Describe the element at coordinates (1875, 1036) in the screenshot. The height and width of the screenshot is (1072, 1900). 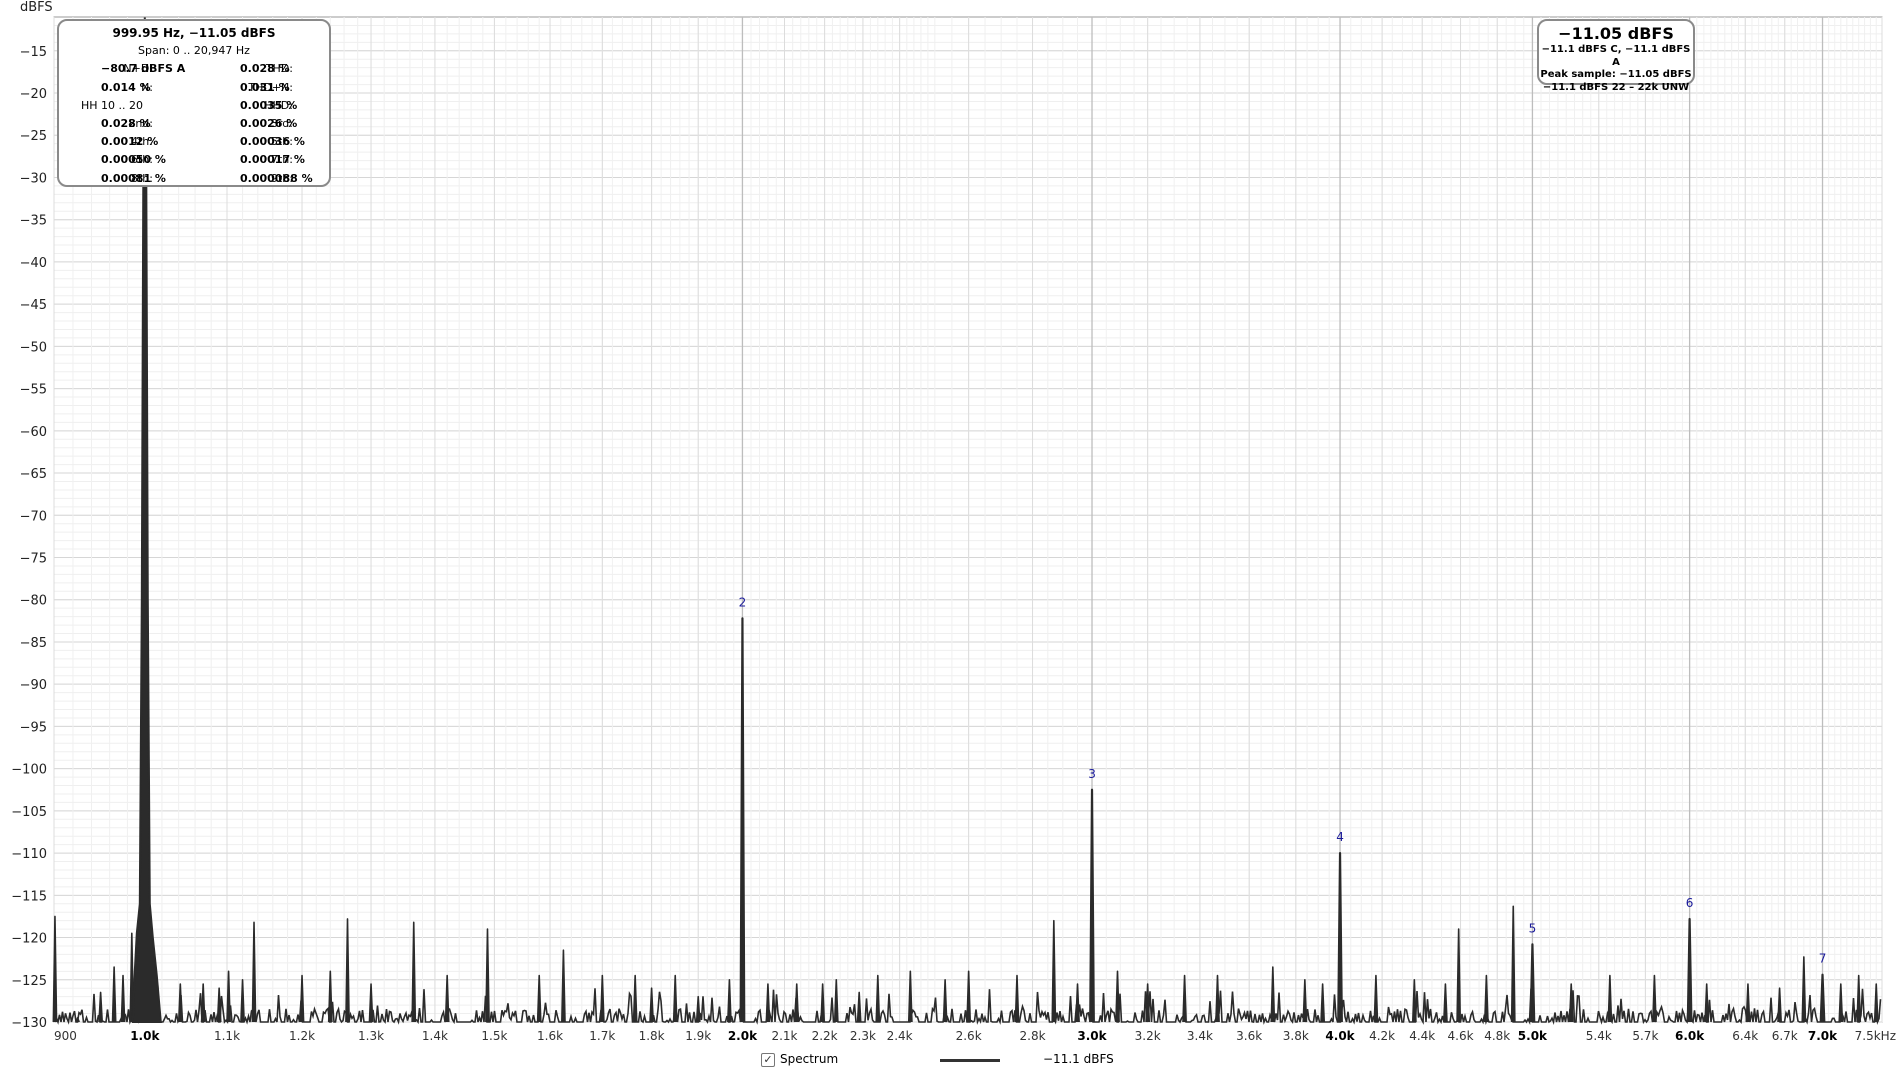
I see `x-tick-label: 7.5kHz` at that location.